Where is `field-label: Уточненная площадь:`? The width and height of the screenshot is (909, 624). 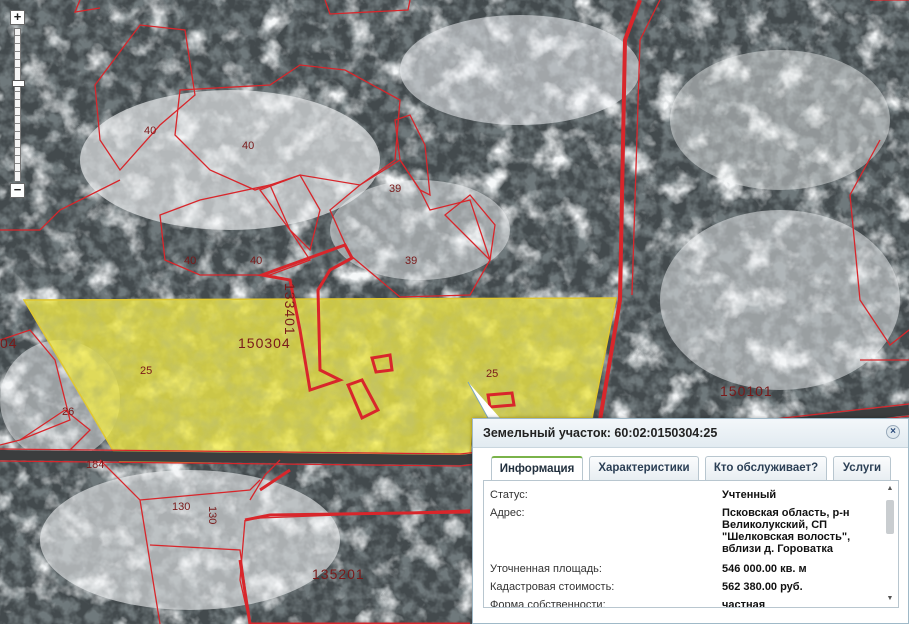 field-label: Уточненная площадь: is located at coordinates (546, 569).